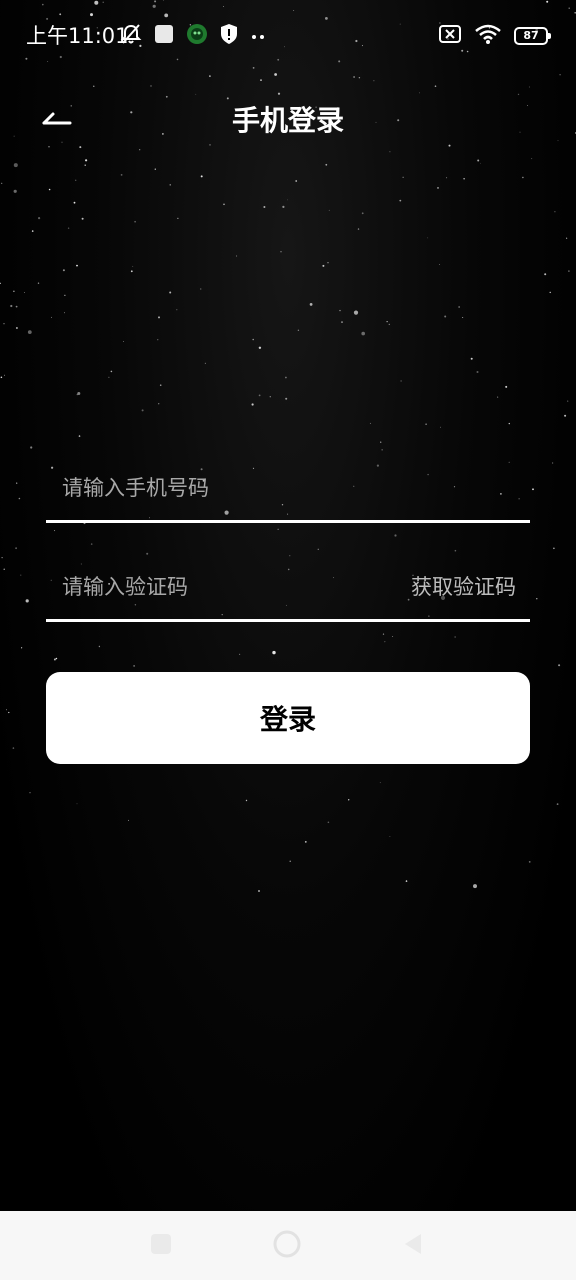 Image resolution: width=576 pixels, height=1280 pixels. I want to click on login-form: 获取验证码, so click(288, 536).